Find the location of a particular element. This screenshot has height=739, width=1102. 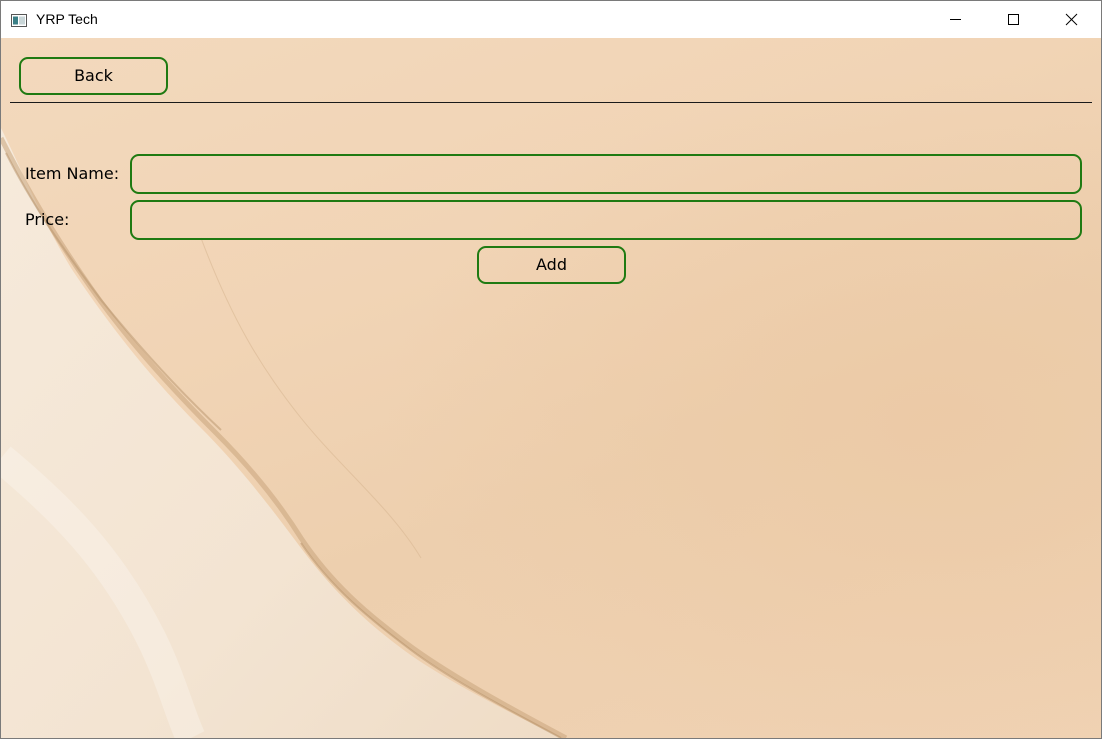

window-title: YRP Tech is located at coordinates (67, 19).